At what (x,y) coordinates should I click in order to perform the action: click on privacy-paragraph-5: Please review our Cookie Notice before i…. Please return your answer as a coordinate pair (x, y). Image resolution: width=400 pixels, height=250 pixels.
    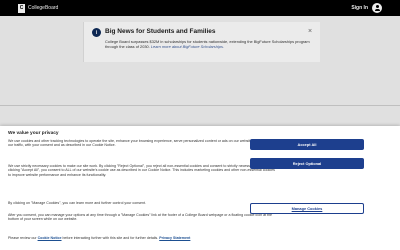
    Looking at the image, I should click on (142, 238).